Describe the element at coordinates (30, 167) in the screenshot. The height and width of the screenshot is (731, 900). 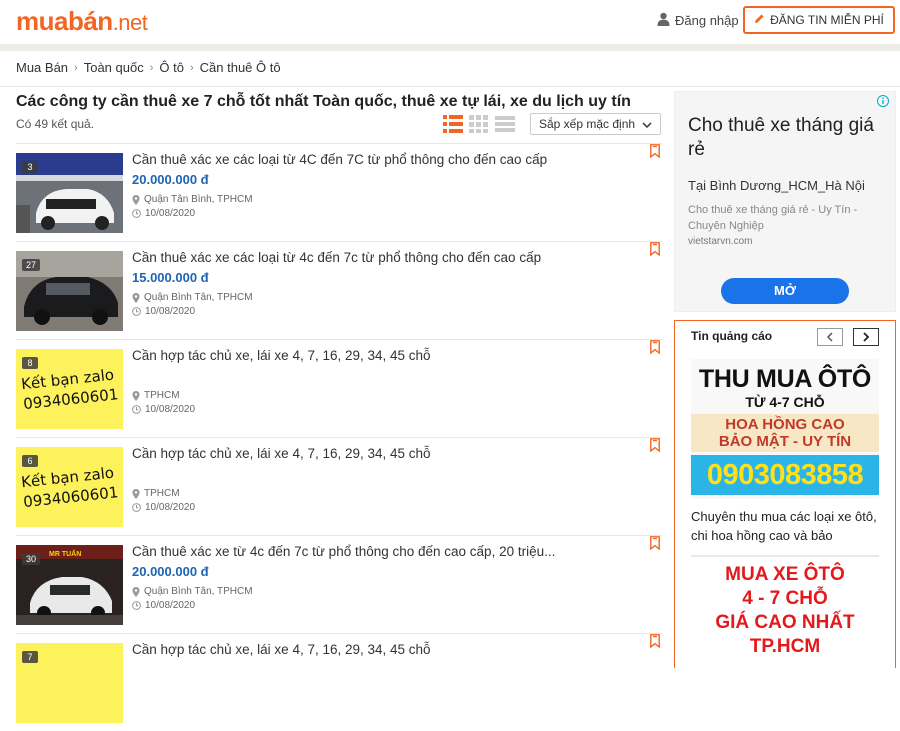
I see `photo-count-badge: 3` at that location.